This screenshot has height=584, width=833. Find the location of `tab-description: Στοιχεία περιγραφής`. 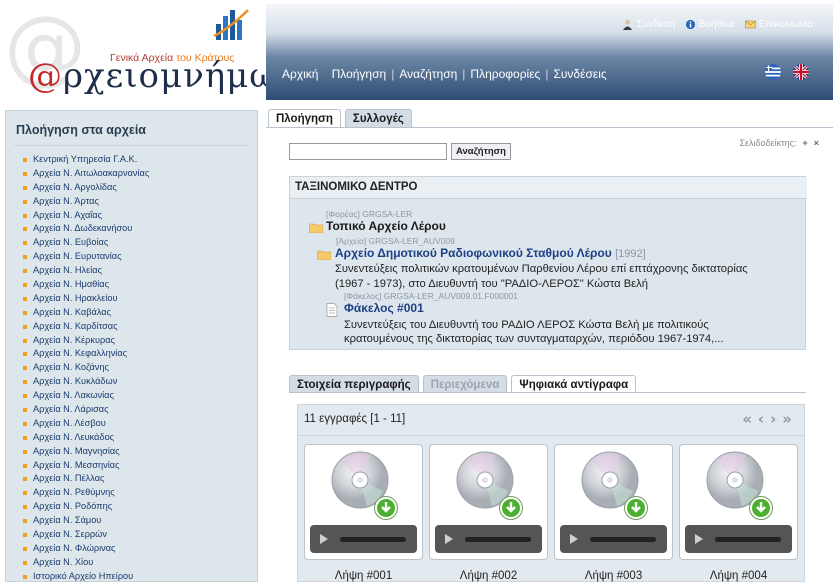

tab-description: Στοιχεία περιγραφής is located at coordinates (354, 384).